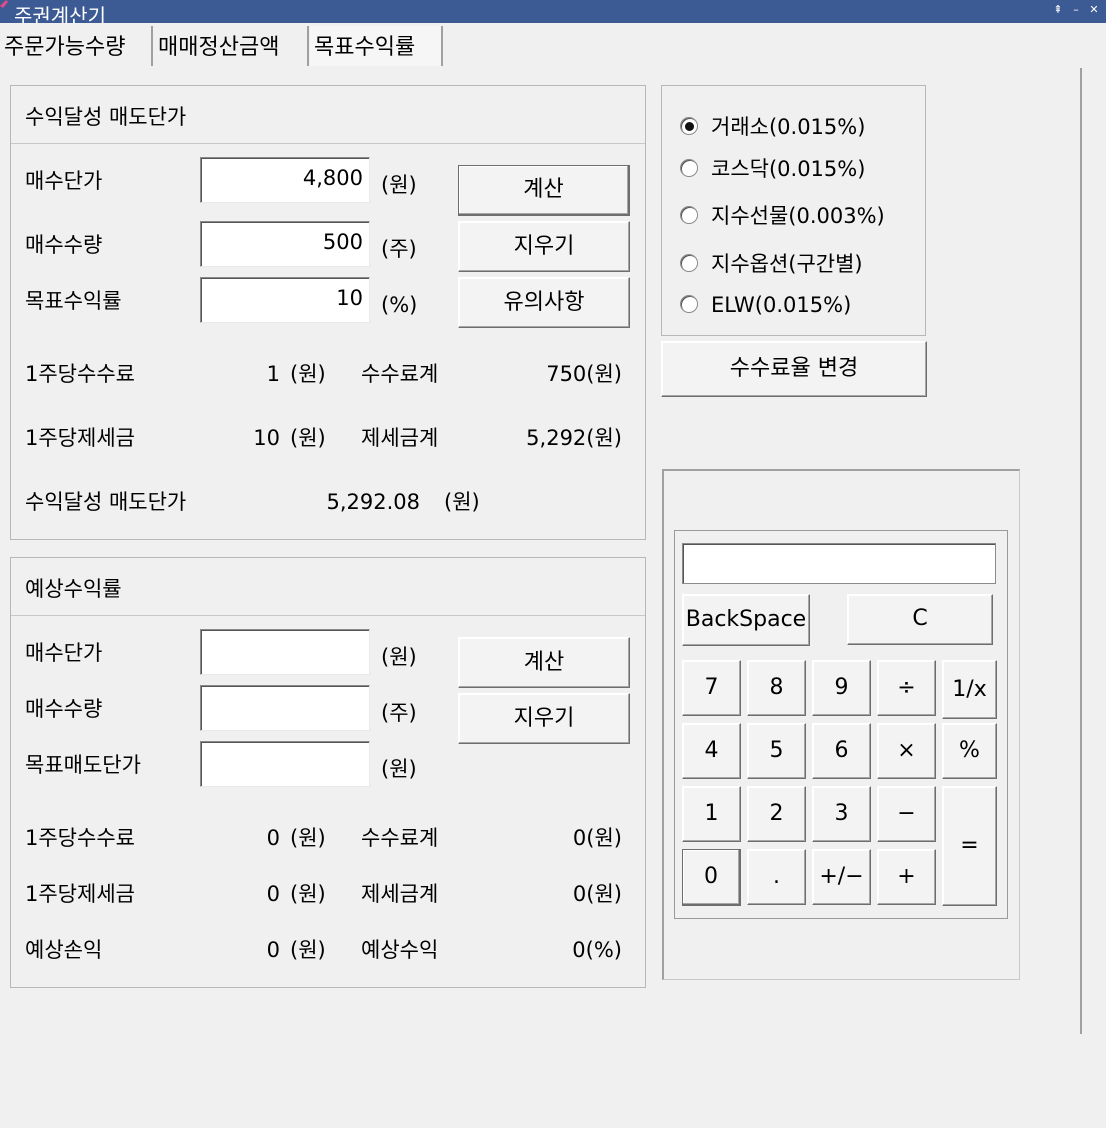 The image size is (1106, 1128). Describe the element at coordinates (969, 751) in the screenshot. I see `calc-key-percent: %` at that location.